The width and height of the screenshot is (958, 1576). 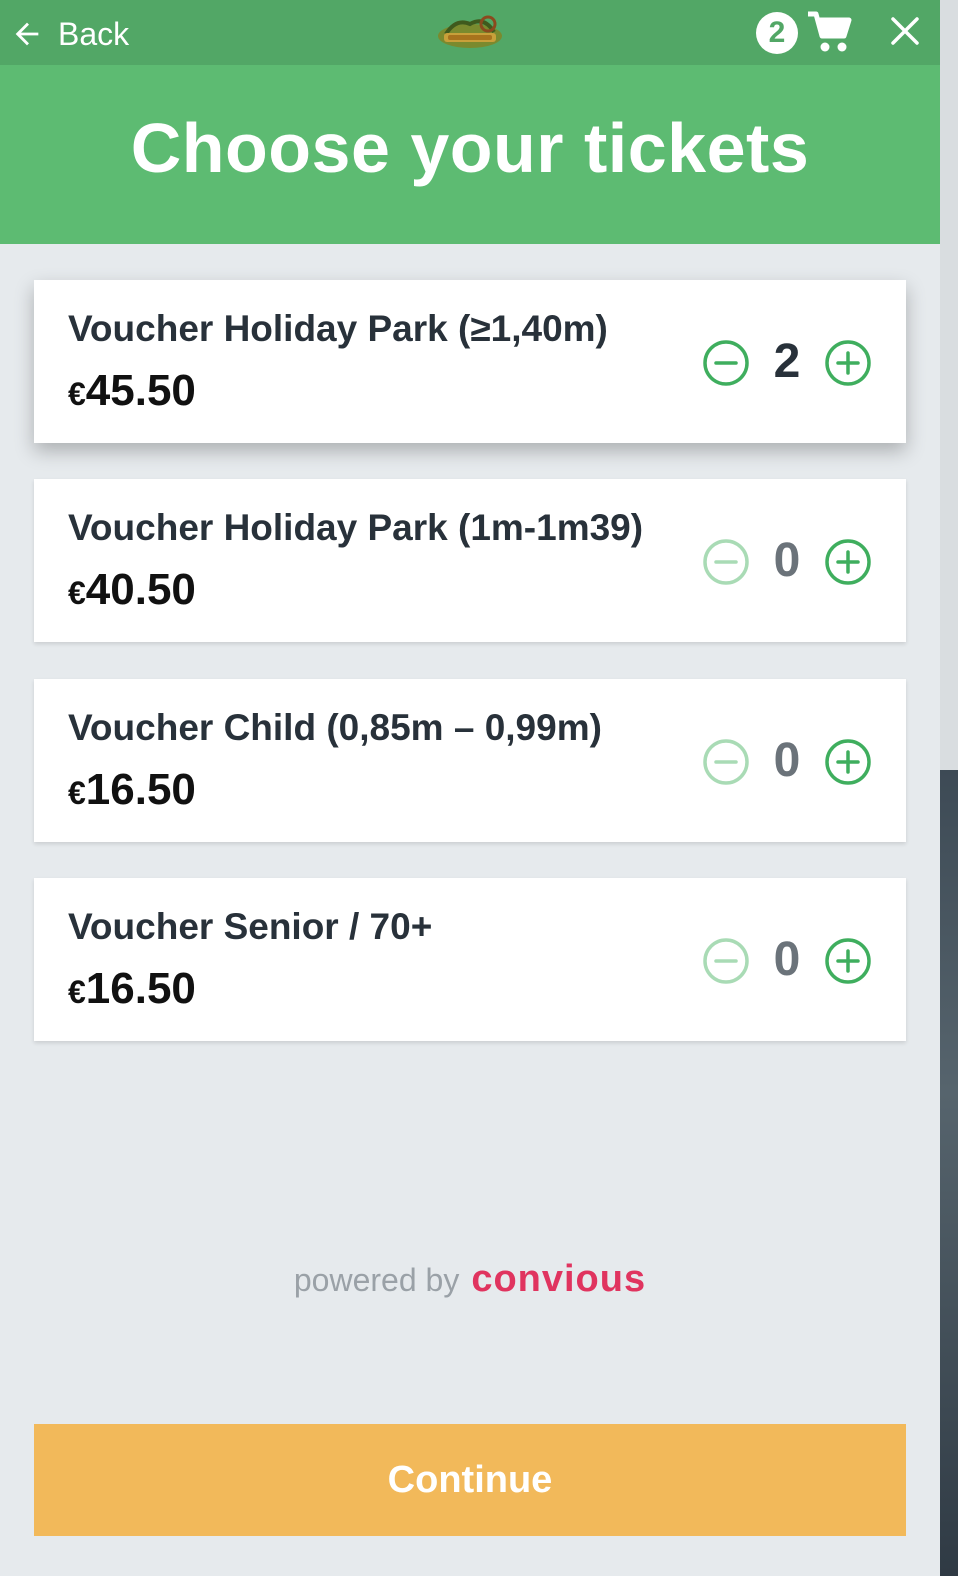 I want to click on ticket-card: Voucher Holiday Park (1m-1m39) €40.50 0, so click(x=470, y=560).